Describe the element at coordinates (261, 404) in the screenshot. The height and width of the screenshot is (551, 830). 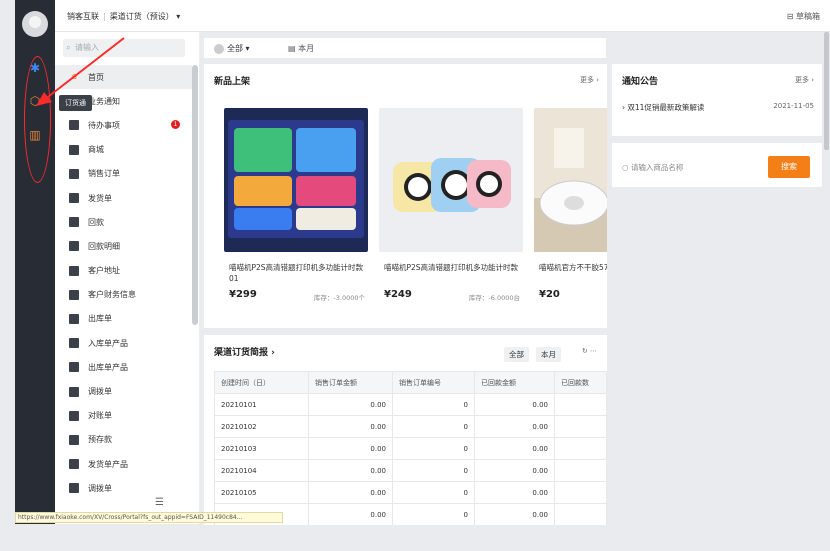
I see `table-cell: 20210101` at that location.